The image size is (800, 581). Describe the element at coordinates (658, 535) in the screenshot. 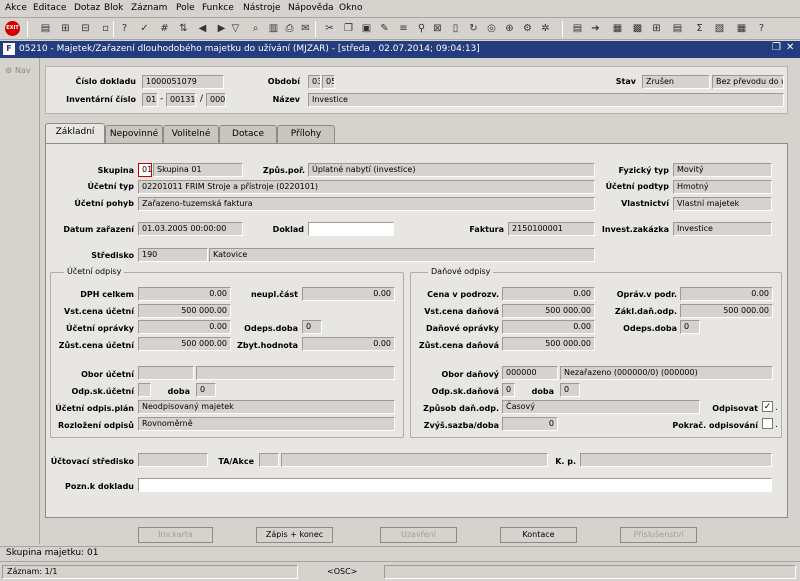

I see `prislusenstvi-button: Příslušenství` at that location.